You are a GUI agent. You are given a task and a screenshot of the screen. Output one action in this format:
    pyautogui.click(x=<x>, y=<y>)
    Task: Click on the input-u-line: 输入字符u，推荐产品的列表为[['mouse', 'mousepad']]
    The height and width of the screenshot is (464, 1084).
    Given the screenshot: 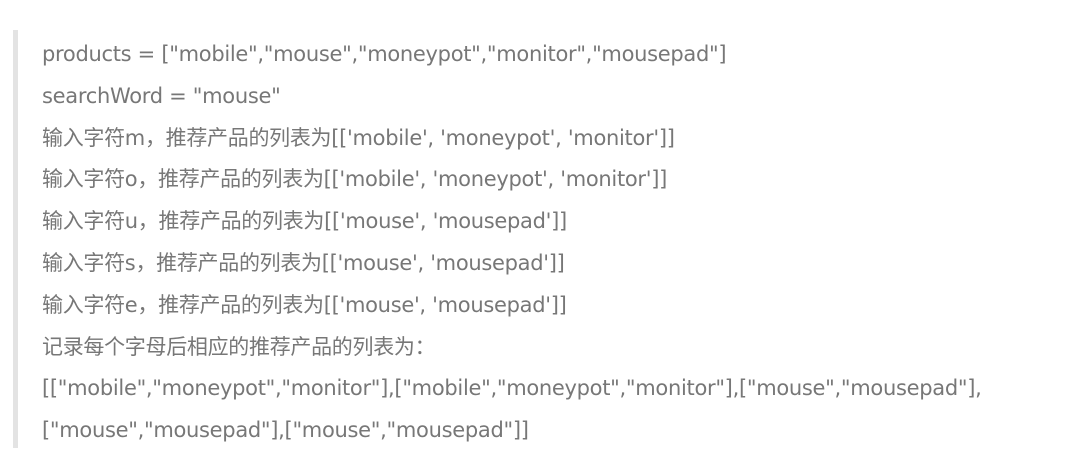 What is the action you would take?
    pyautogui.click(x=304, y=221)
    